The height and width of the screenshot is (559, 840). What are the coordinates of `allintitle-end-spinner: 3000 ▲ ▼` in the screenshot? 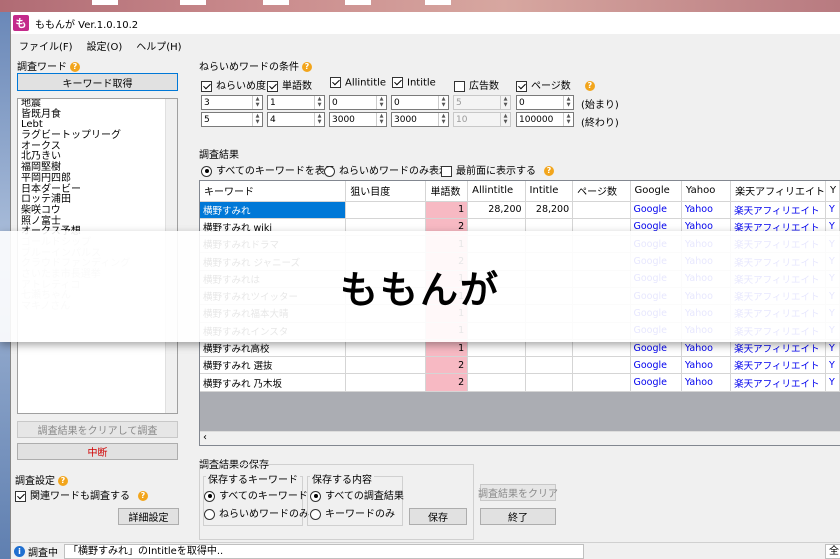 It's located at (358, 119).